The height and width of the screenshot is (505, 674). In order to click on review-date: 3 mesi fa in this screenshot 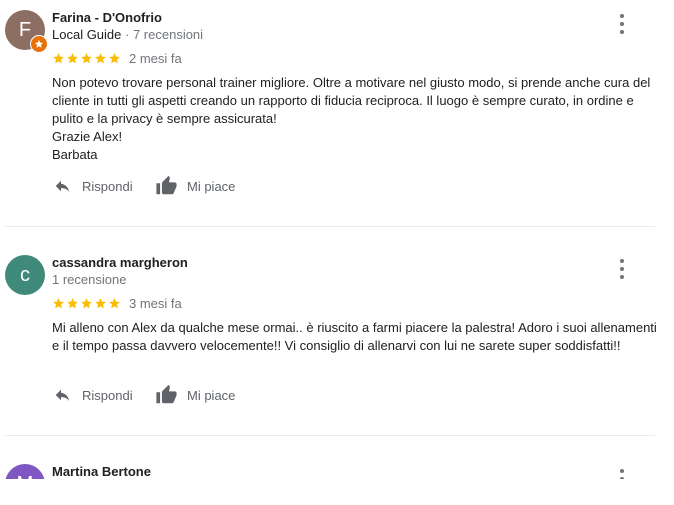, I will do `click(155, 303)`.